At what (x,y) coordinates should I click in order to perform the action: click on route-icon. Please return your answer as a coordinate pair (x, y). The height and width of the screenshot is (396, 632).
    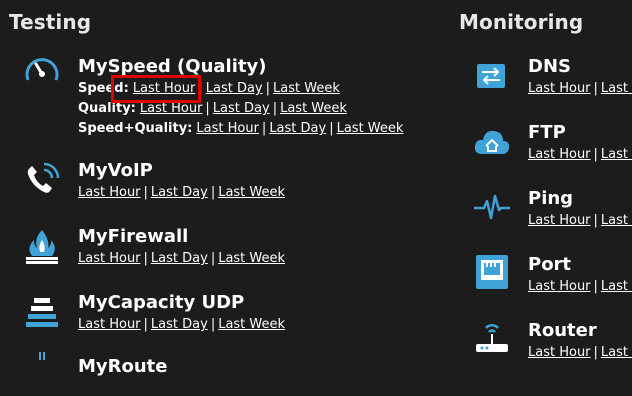
    Looking at the image, I should click on (42, 372).